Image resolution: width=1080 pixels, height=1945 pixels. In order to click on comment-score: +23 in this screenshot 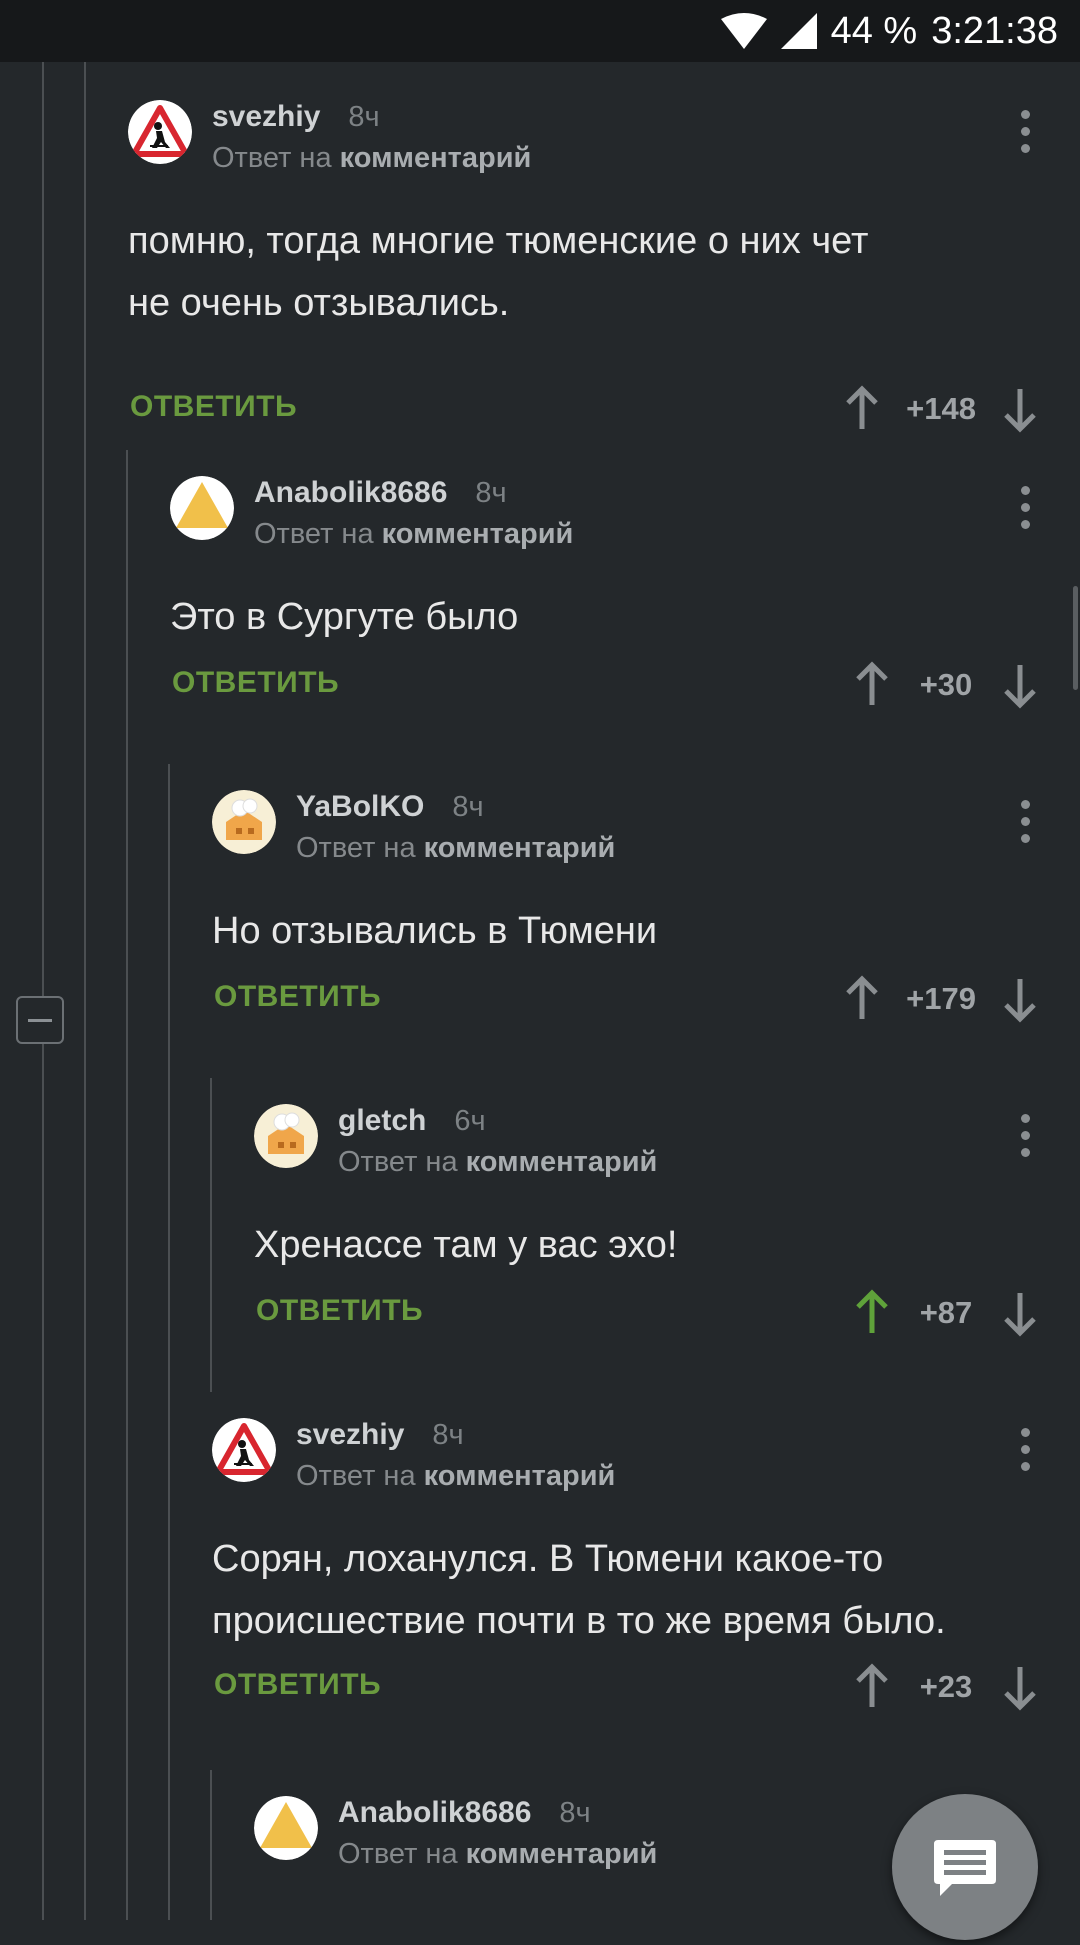, I will do `click(946, 1686)`.